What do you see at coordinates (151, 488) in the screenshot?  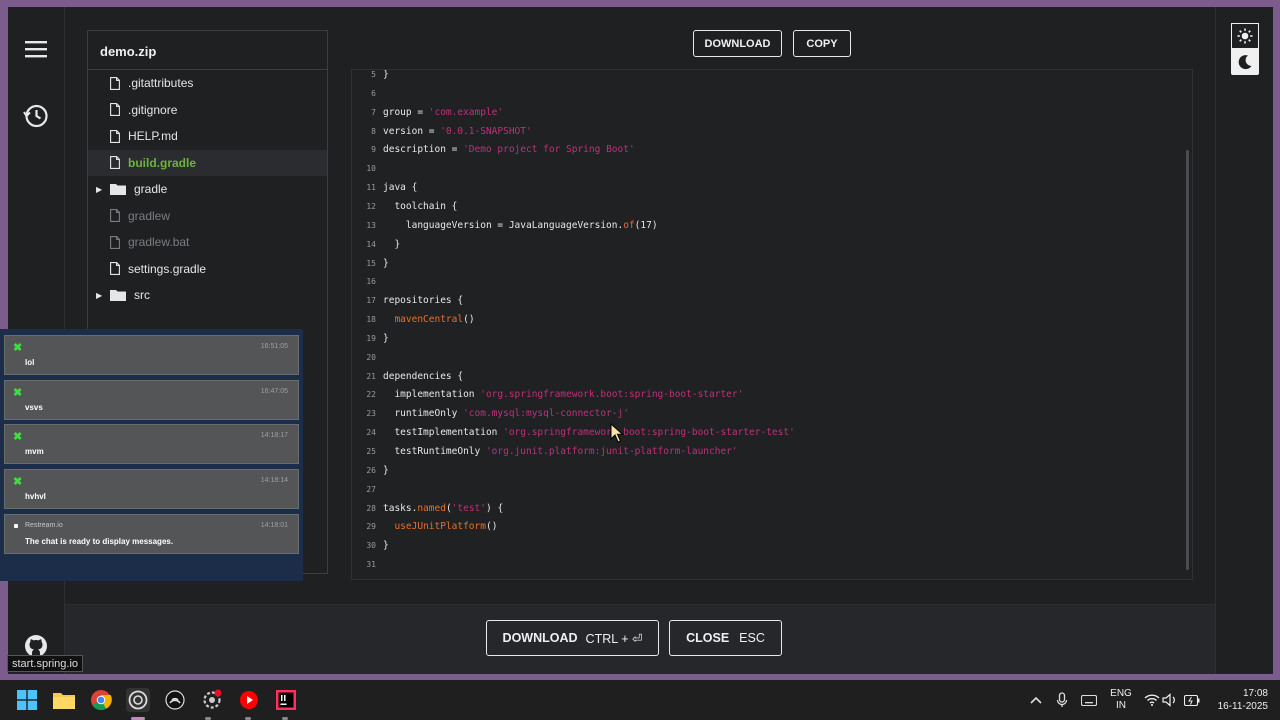 I see `chat-message: ✖ 14:18:14 hvhvl` at bounding box center [151, 488].